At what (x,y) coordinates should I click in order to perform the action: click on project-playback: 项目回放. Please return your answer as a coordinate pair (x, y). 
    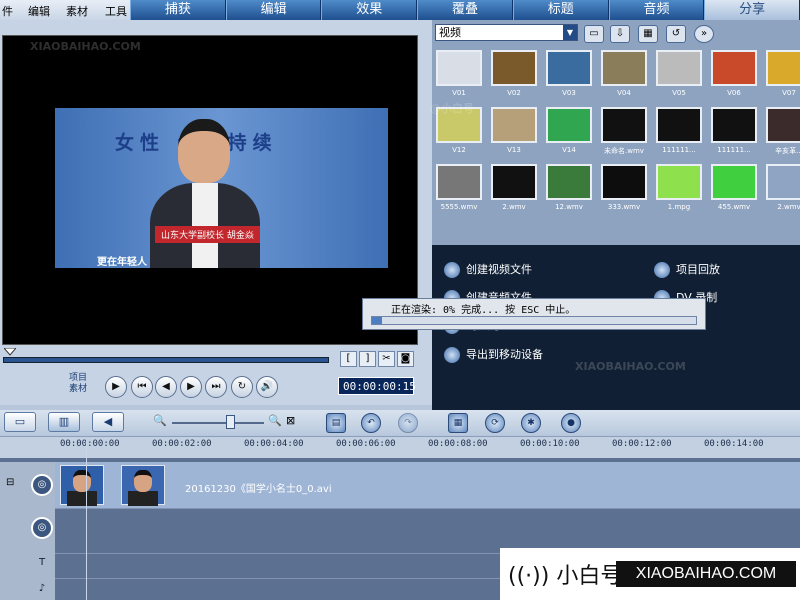
    Looking at the image, I should click on (687, 269).